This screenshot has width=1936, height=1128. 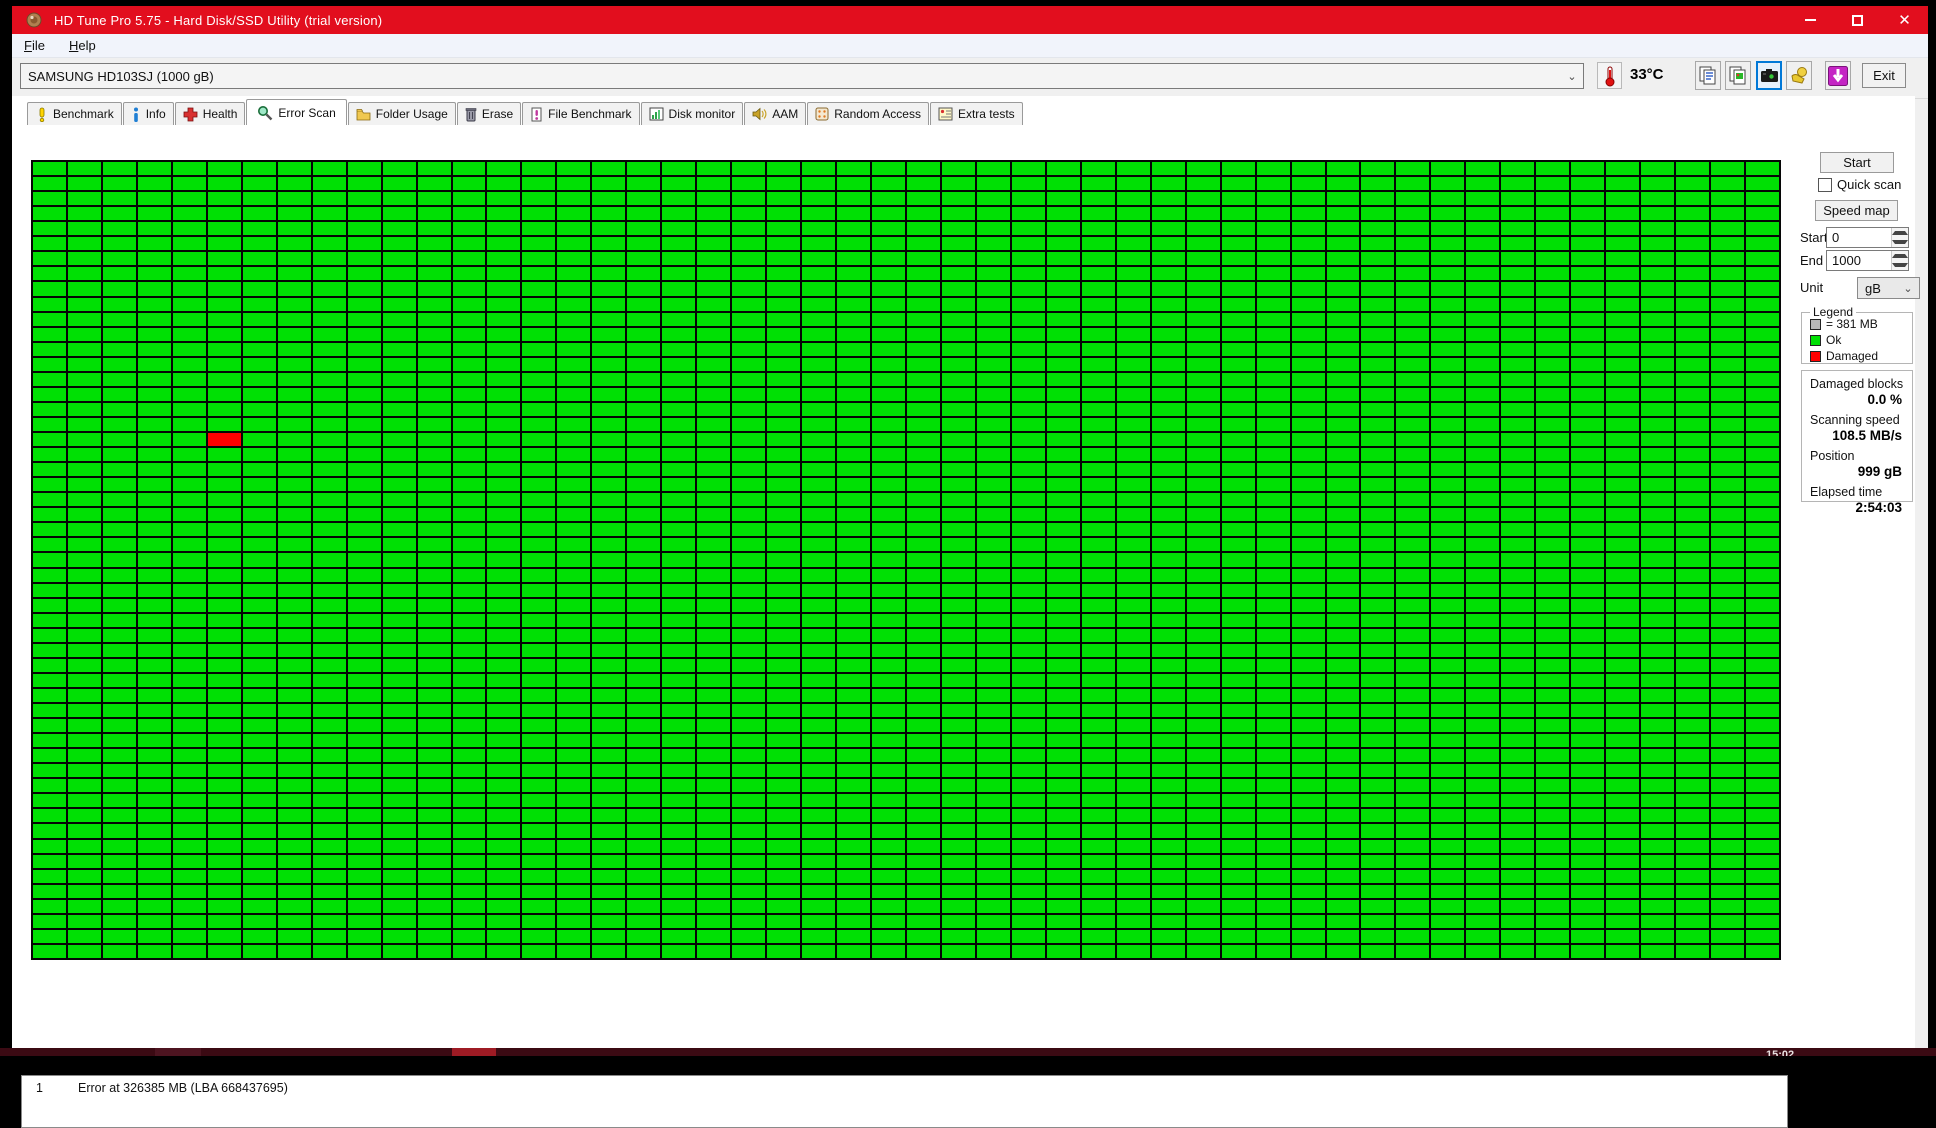 I want to click on copy-text-button, so click(x=1708, y=75).